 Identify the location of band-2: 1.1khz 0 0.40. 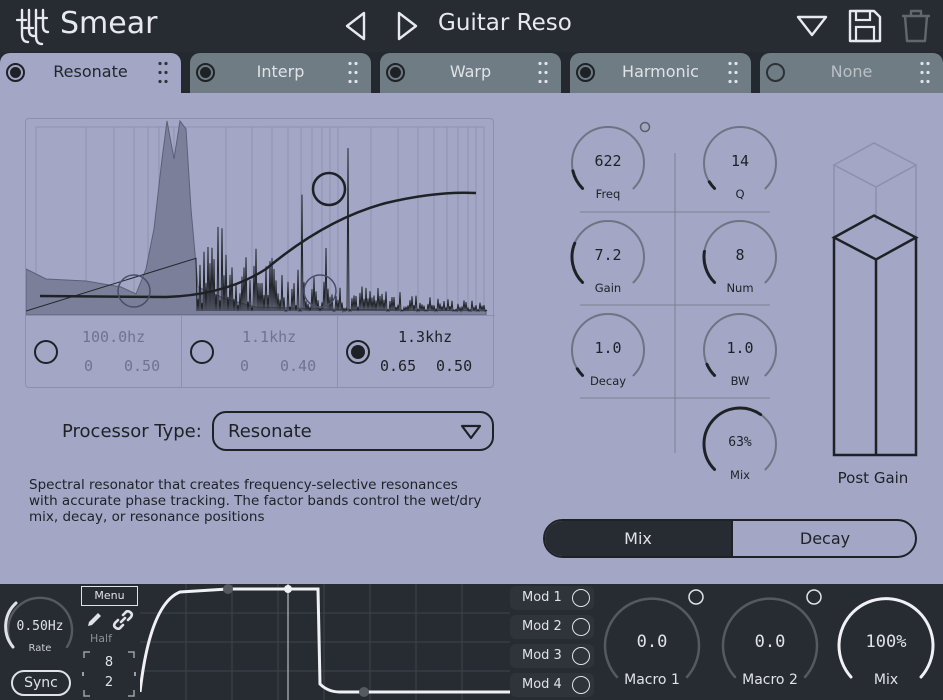
(260, 351).